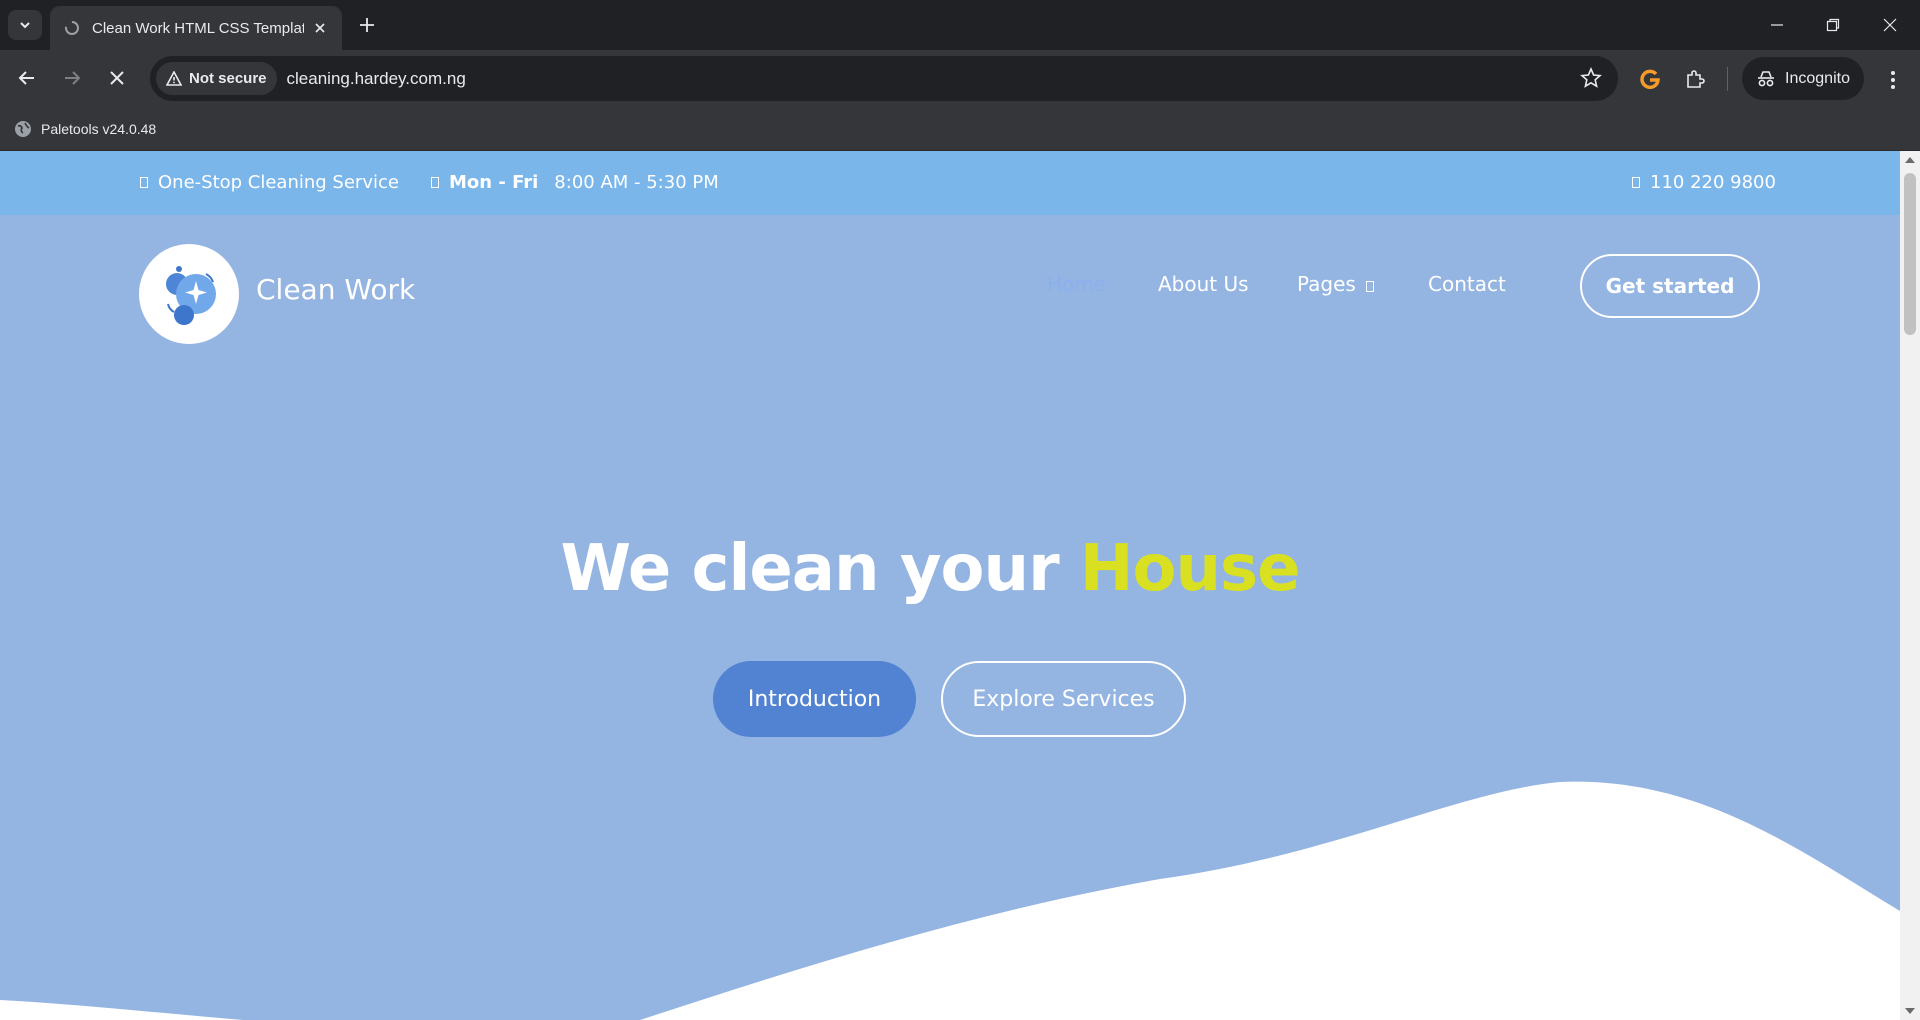 The height and width of the screenshot is (1020, 1920). I want to click on browser-tab: Clean Work HTML CSS Template, so click(196, 28).